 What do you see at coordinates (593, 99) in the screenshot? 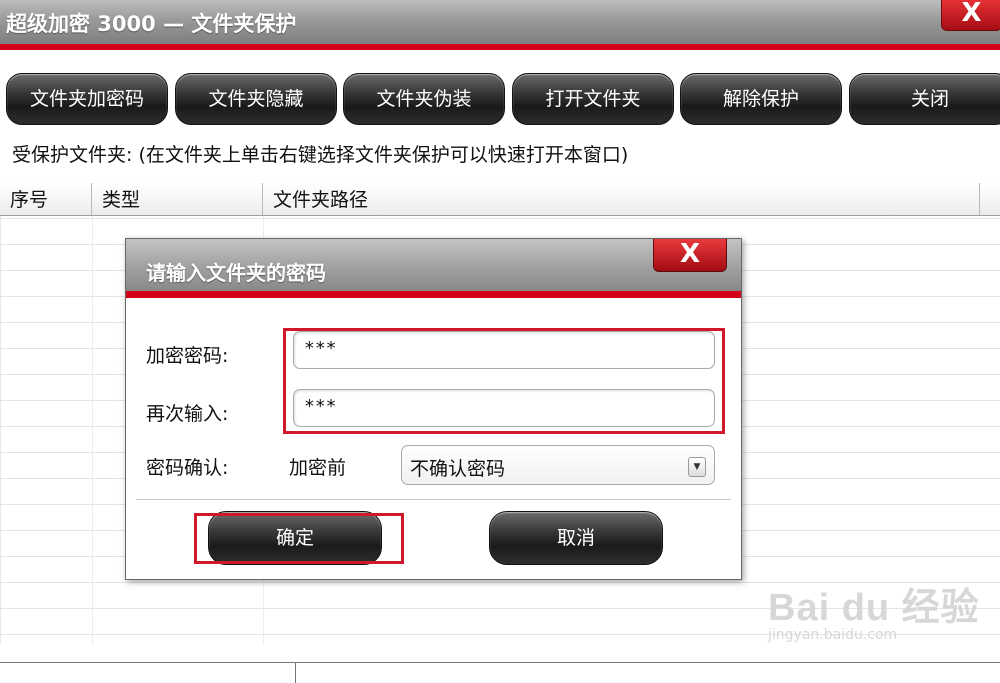
I see `open-folder-button: 打开文件夹` at bounding box center [593, 99].